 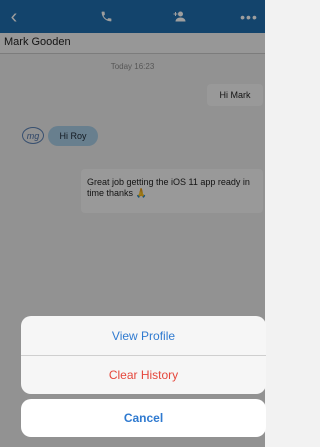 I want to click on view-profile-button: View Profile, so click(x=143, y=336).